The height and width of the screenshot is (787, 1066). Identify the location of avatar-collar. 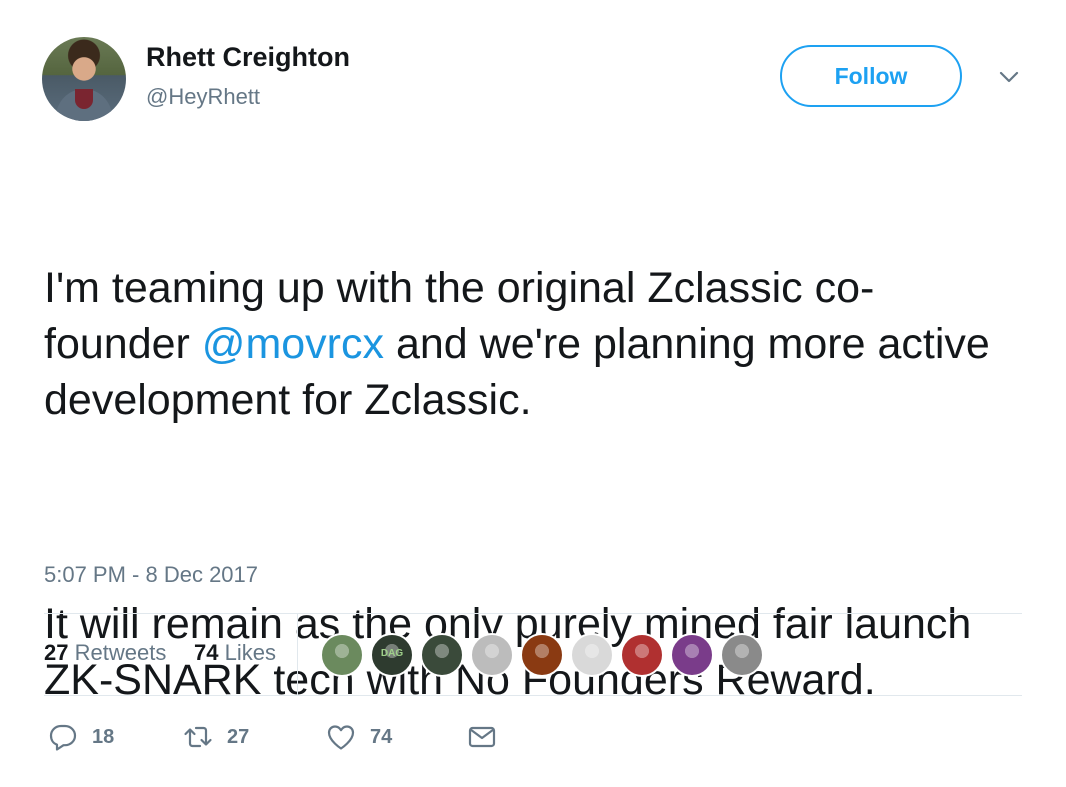
(84, 99).